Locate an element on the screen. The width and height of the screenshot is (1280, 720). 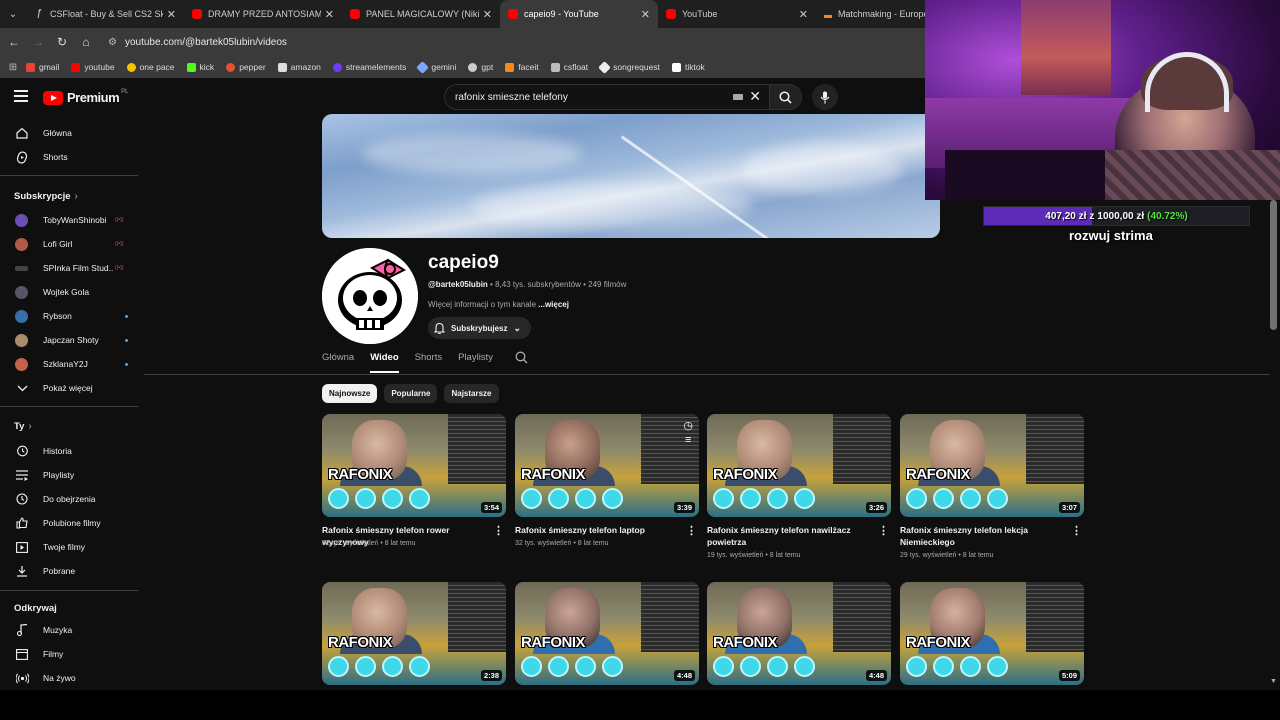
bookmark-gemini: gemini is located at coordinates (436, 67).